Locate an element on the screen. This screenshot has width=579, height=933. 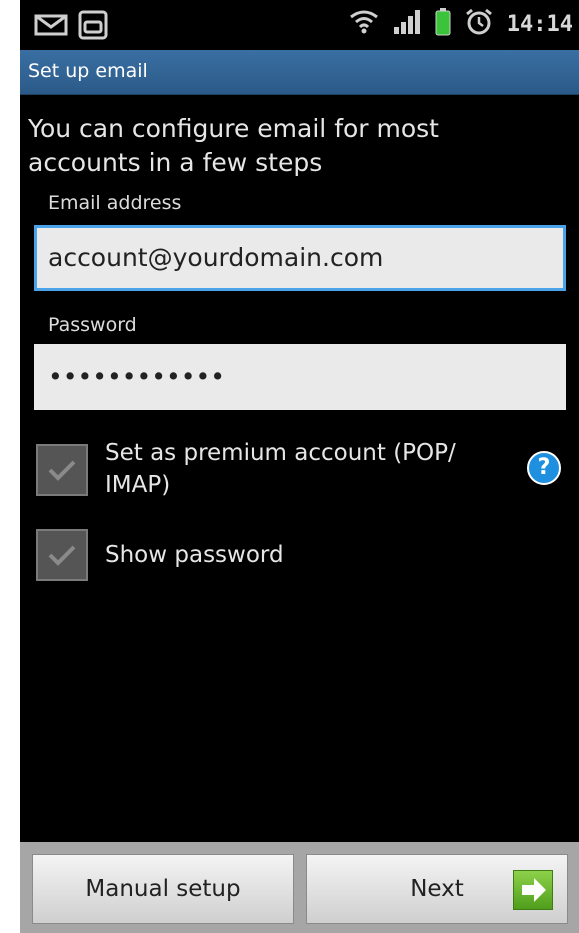
next-button: Next is located at coordinates (437, 889).